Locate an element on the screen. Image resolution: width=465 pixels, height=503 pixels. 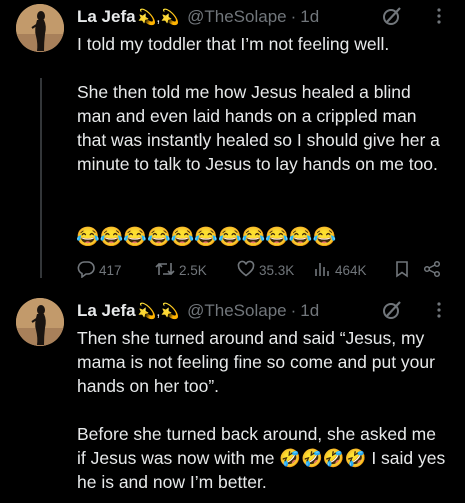
reply-icon is located at coordinates (88, 270).